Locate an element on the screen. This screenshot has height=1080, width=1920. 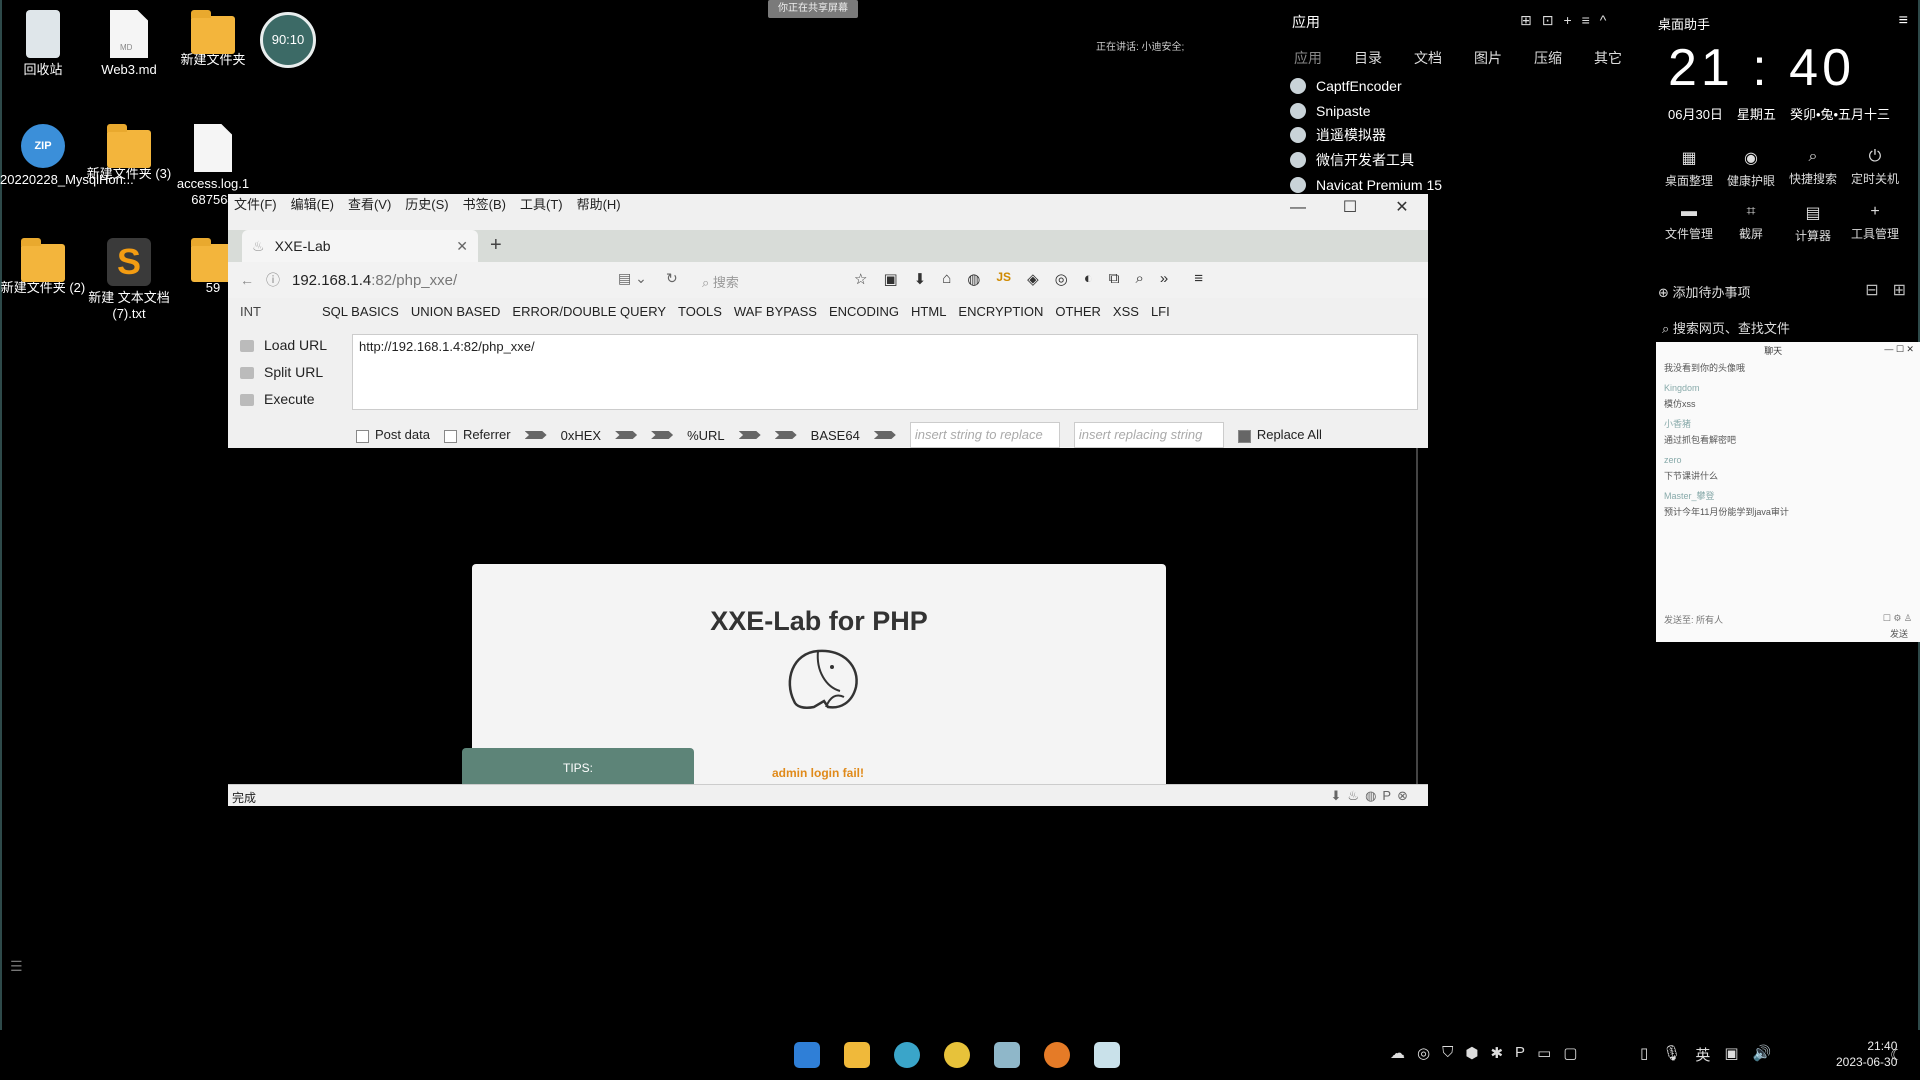
app-item-captfencoder: CaptfEncoder is located at coordinates (1366, 86).